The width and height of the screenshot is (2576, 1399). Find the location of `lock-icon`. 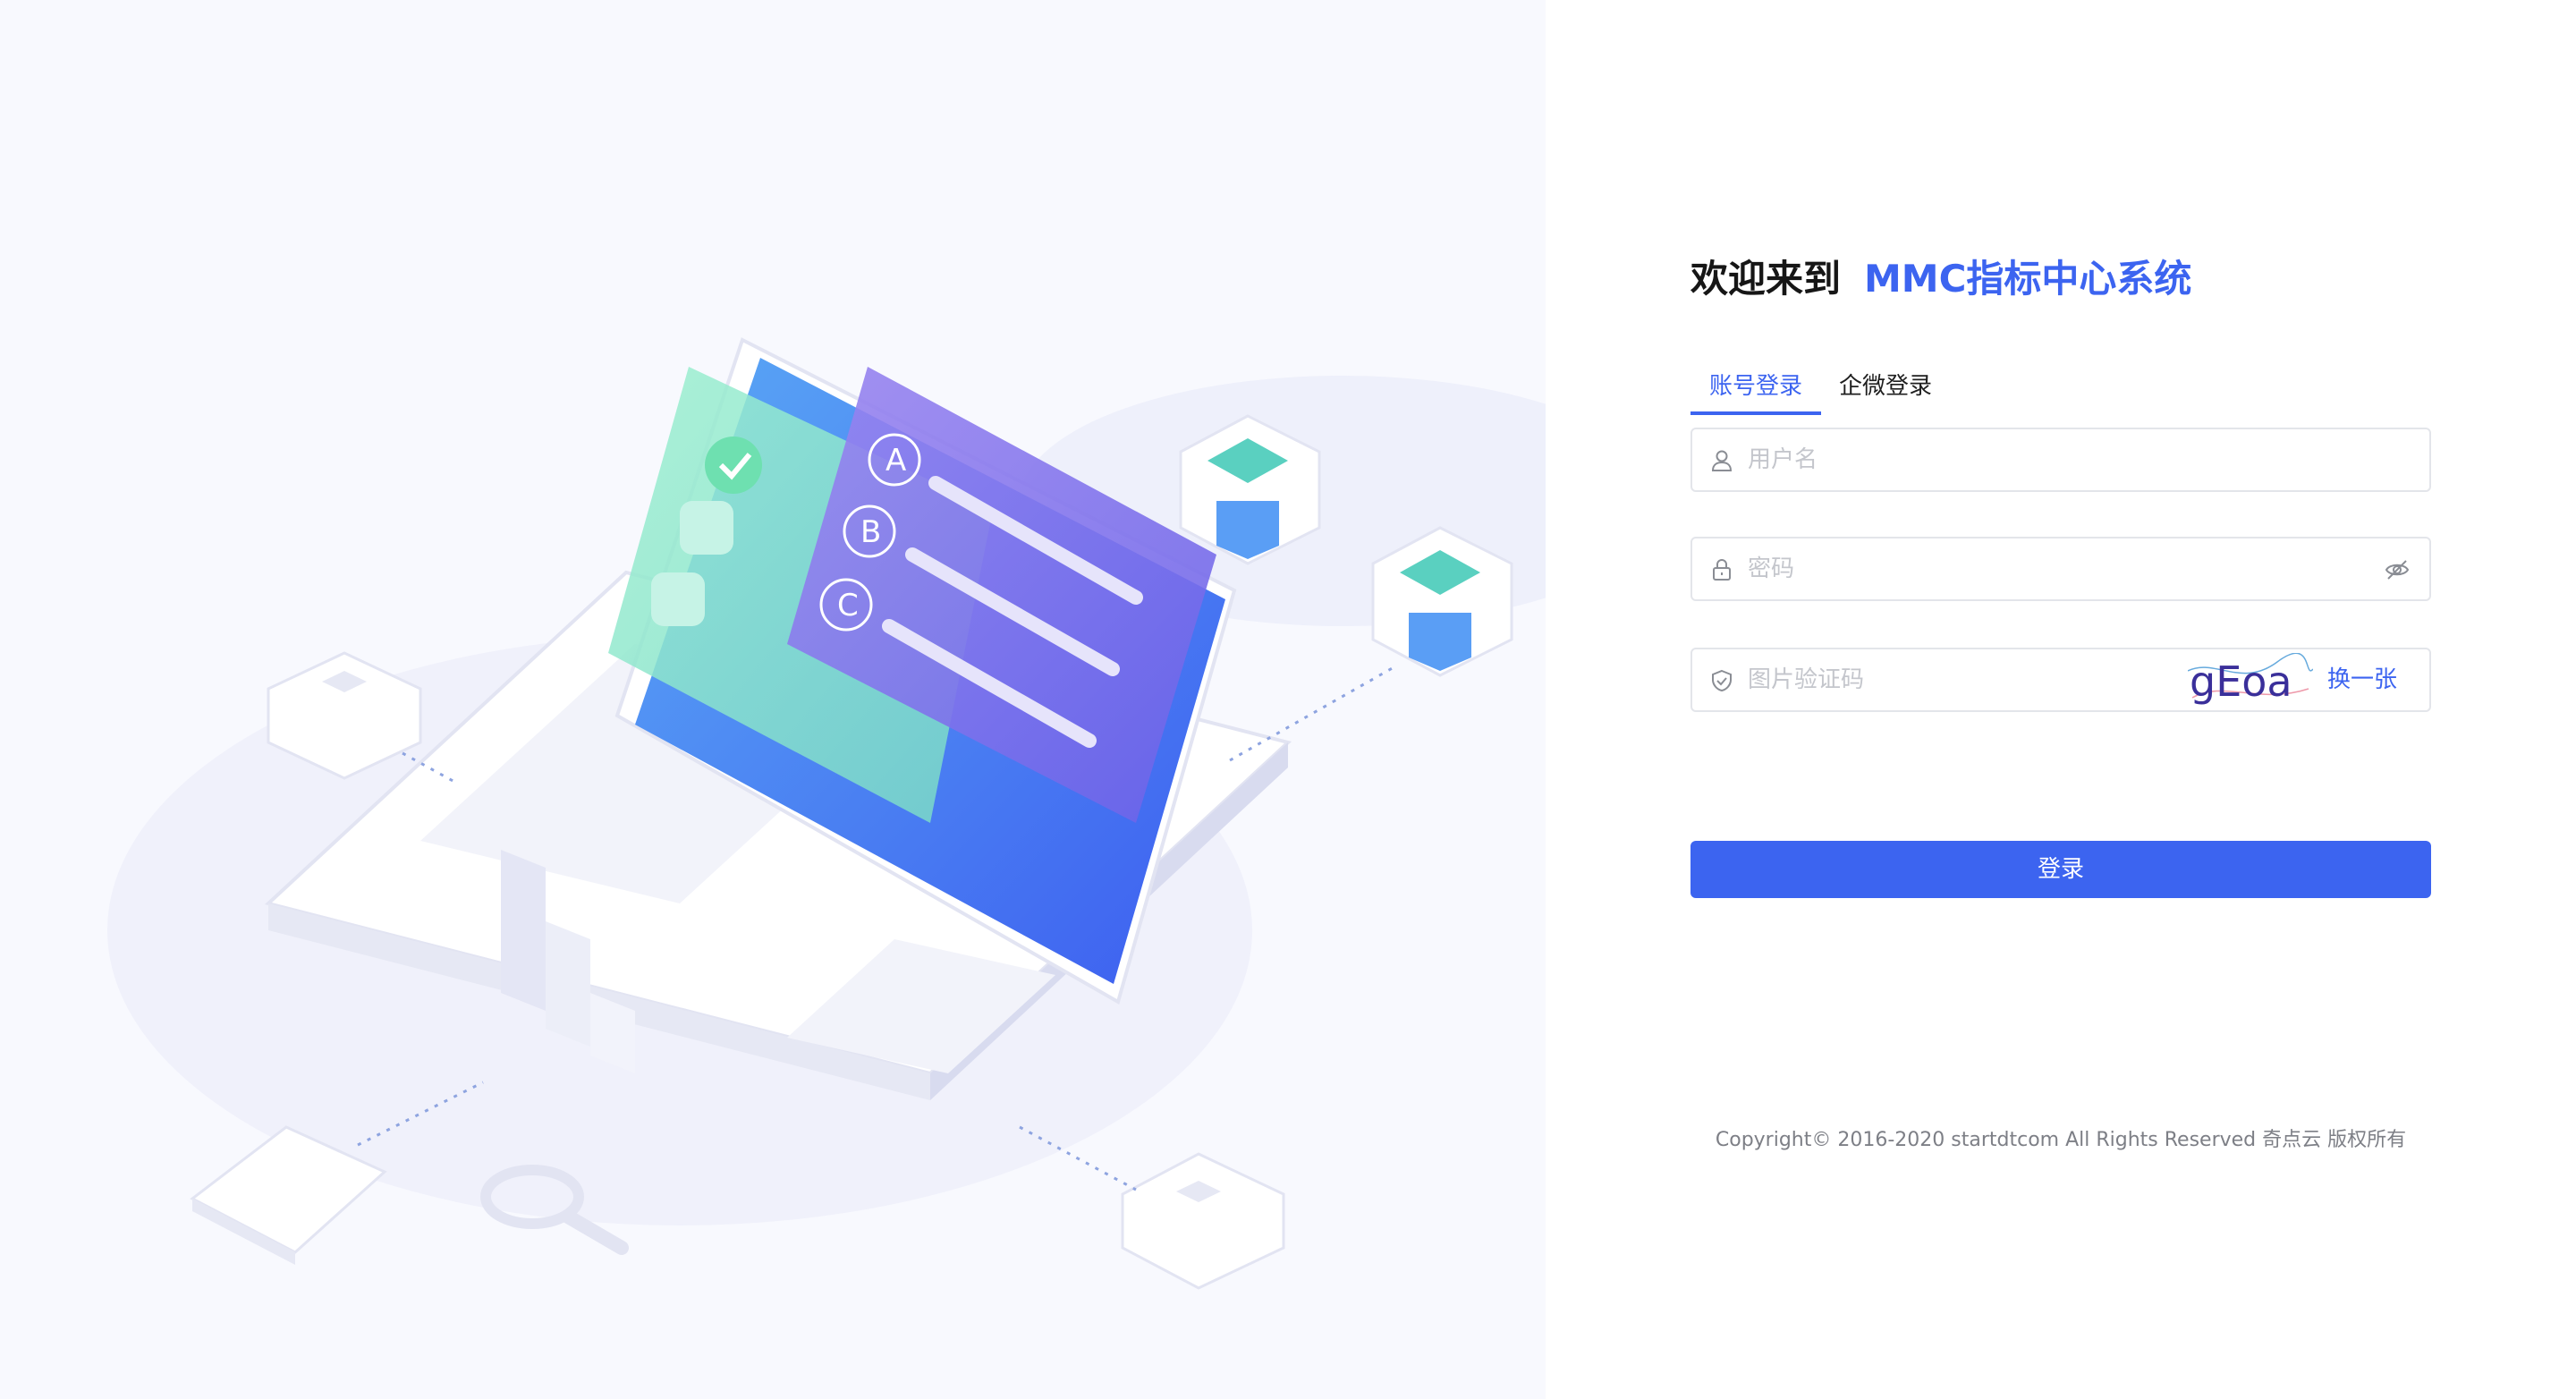

lock-icon is located at coordinates (1722, 570).